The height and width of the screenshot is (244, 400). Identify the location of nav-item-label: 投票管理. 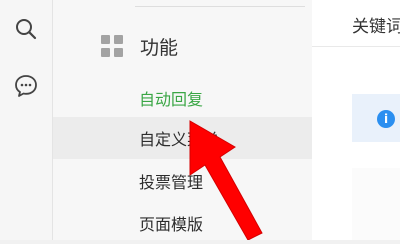
(171, 182).